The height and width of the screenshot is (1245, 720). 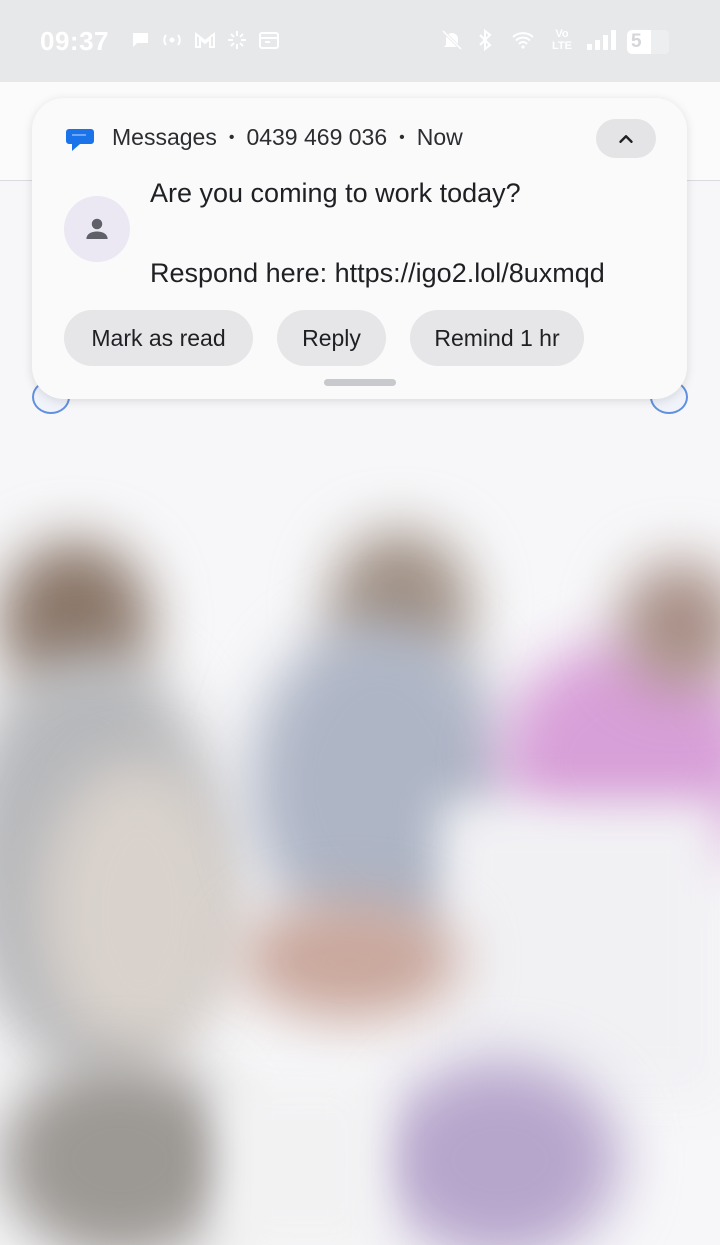 What do you see at coordinates (562, 40) in the screenshot?
I see `volte-label: Vo LTE` at bounding box center [562, 40].